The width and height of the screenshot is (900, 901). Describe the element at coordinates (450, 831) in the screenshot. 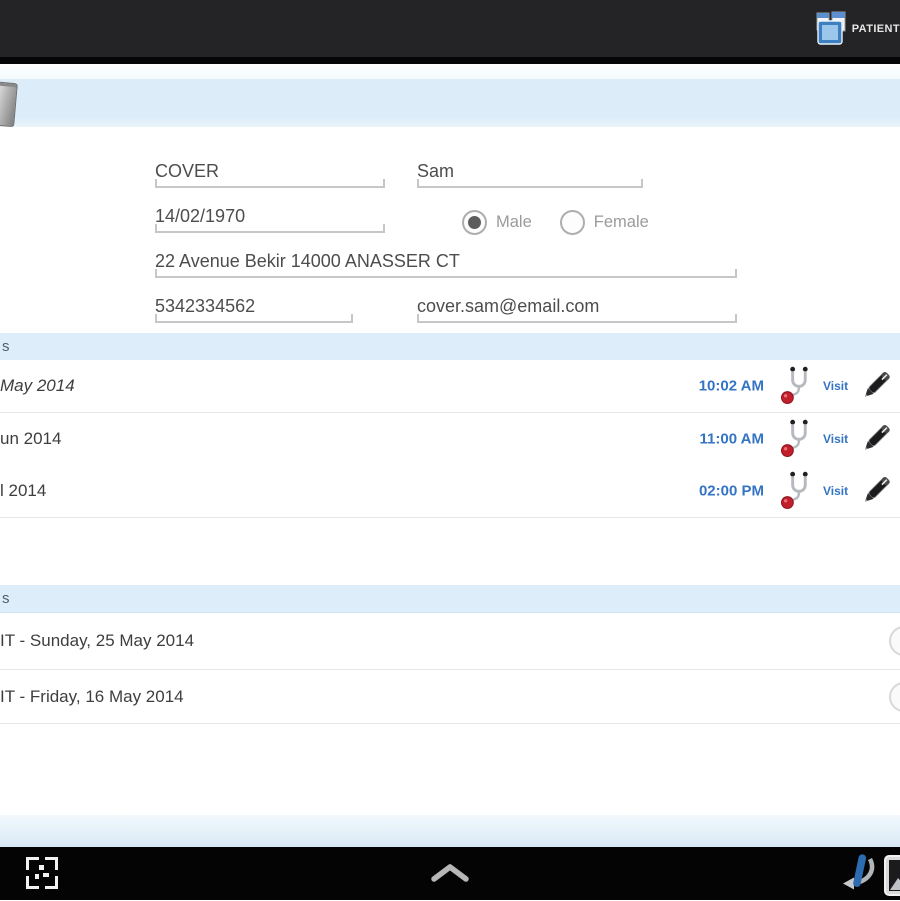

I see `bottom-accent-strip` at that location.